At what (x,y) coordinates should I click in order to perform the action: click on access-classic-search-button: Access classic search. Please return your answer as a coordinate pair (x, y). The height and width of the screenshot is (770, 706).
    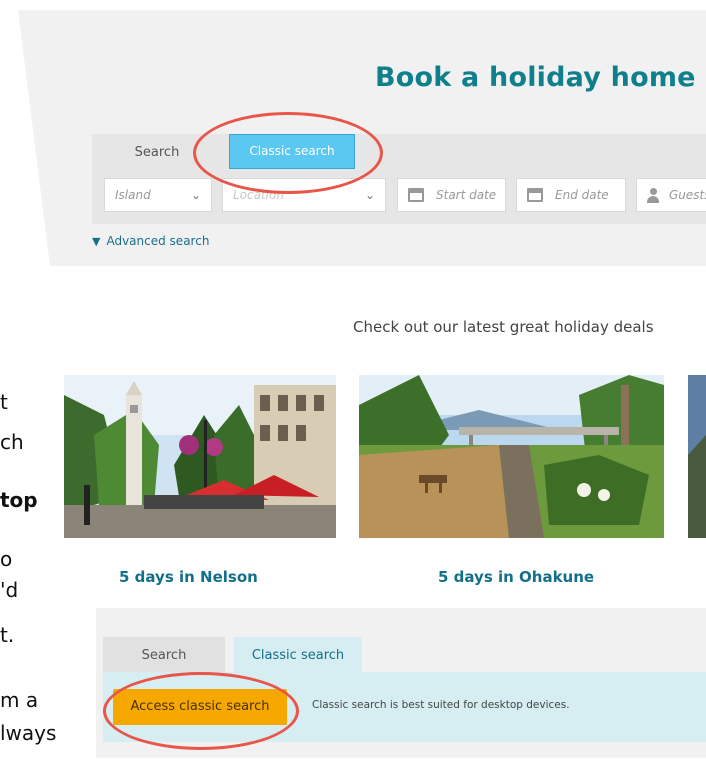
    Looking at the image, I should click on (200, 707).